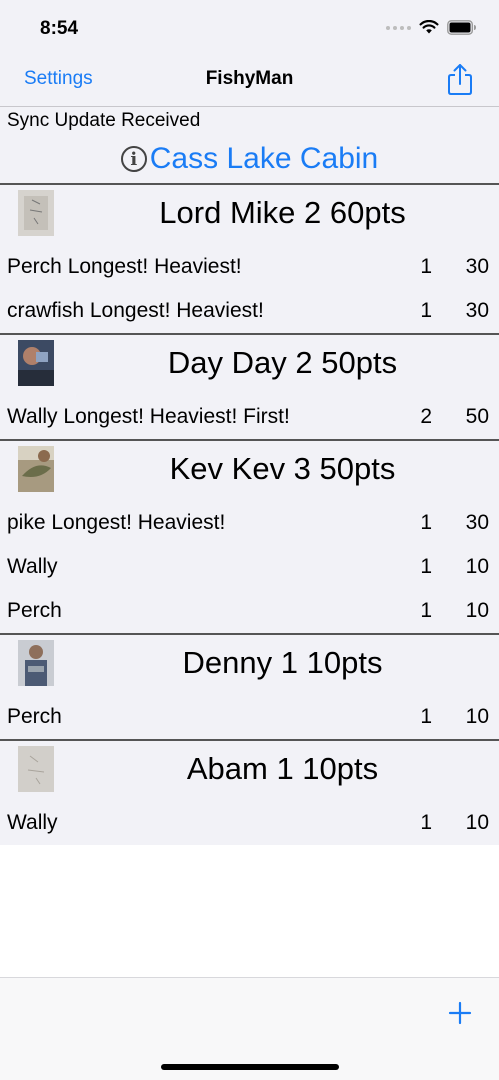  I want to click on sync-status-text: Sync Update Received, so click(104, 120).